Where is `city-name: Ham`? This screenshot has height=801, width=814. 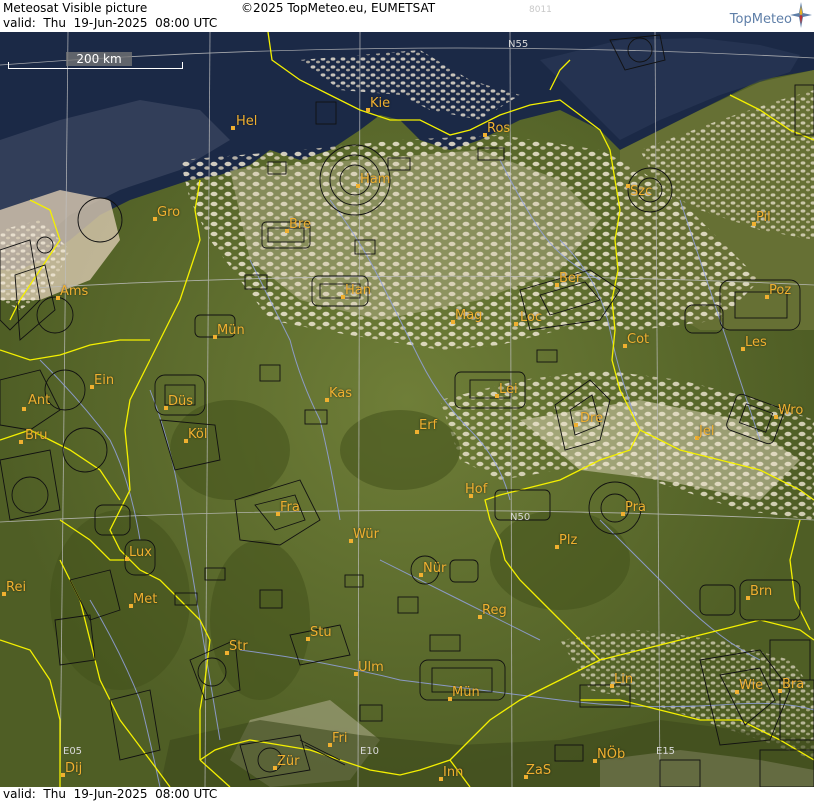
city-name: Ham is located at coordinates (375, 179).